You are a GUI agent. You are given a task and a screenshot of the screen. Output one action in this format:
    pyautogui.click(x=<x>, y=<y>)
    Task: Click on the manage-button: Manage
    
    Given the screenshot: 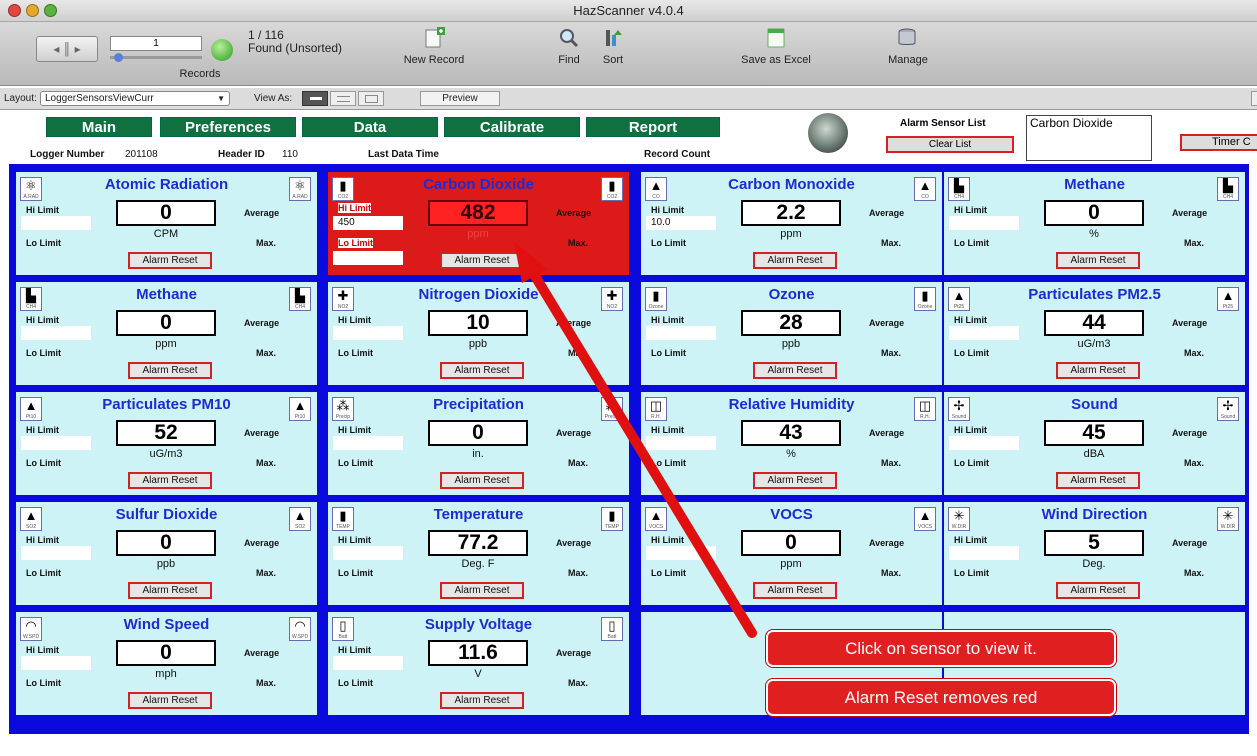 What is the action you would take?
    pyautogui.click(x=908, y=46)
    